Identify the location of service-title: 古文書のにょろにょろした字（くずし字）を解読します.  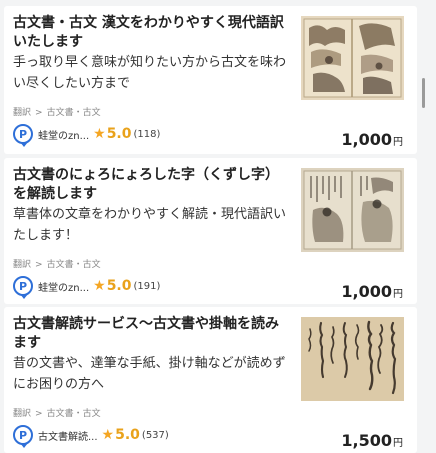
(151, 185).